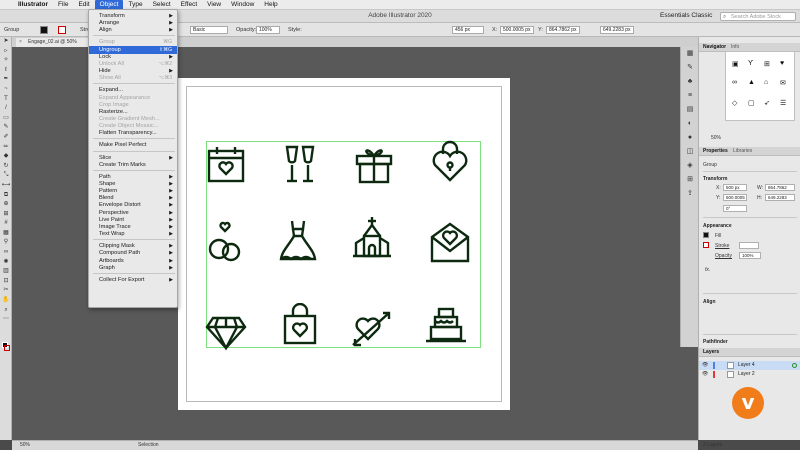  Describe the element at coordinates (690, 82) in the screenshot. I see `symbols-panel-icon: ♣` at that location.